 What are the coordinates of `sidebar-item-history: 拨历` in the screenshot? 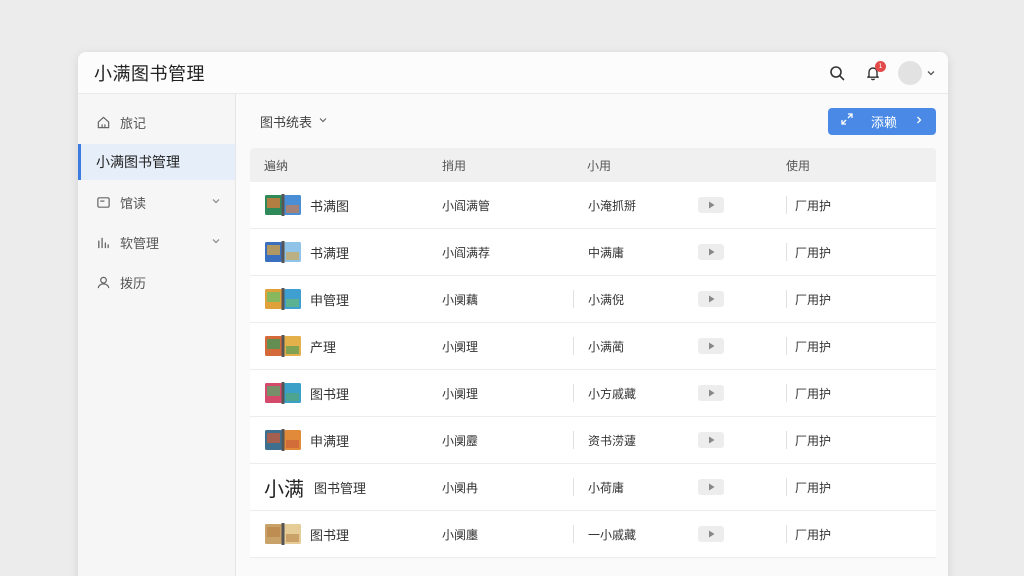 It's located at (156, 282).